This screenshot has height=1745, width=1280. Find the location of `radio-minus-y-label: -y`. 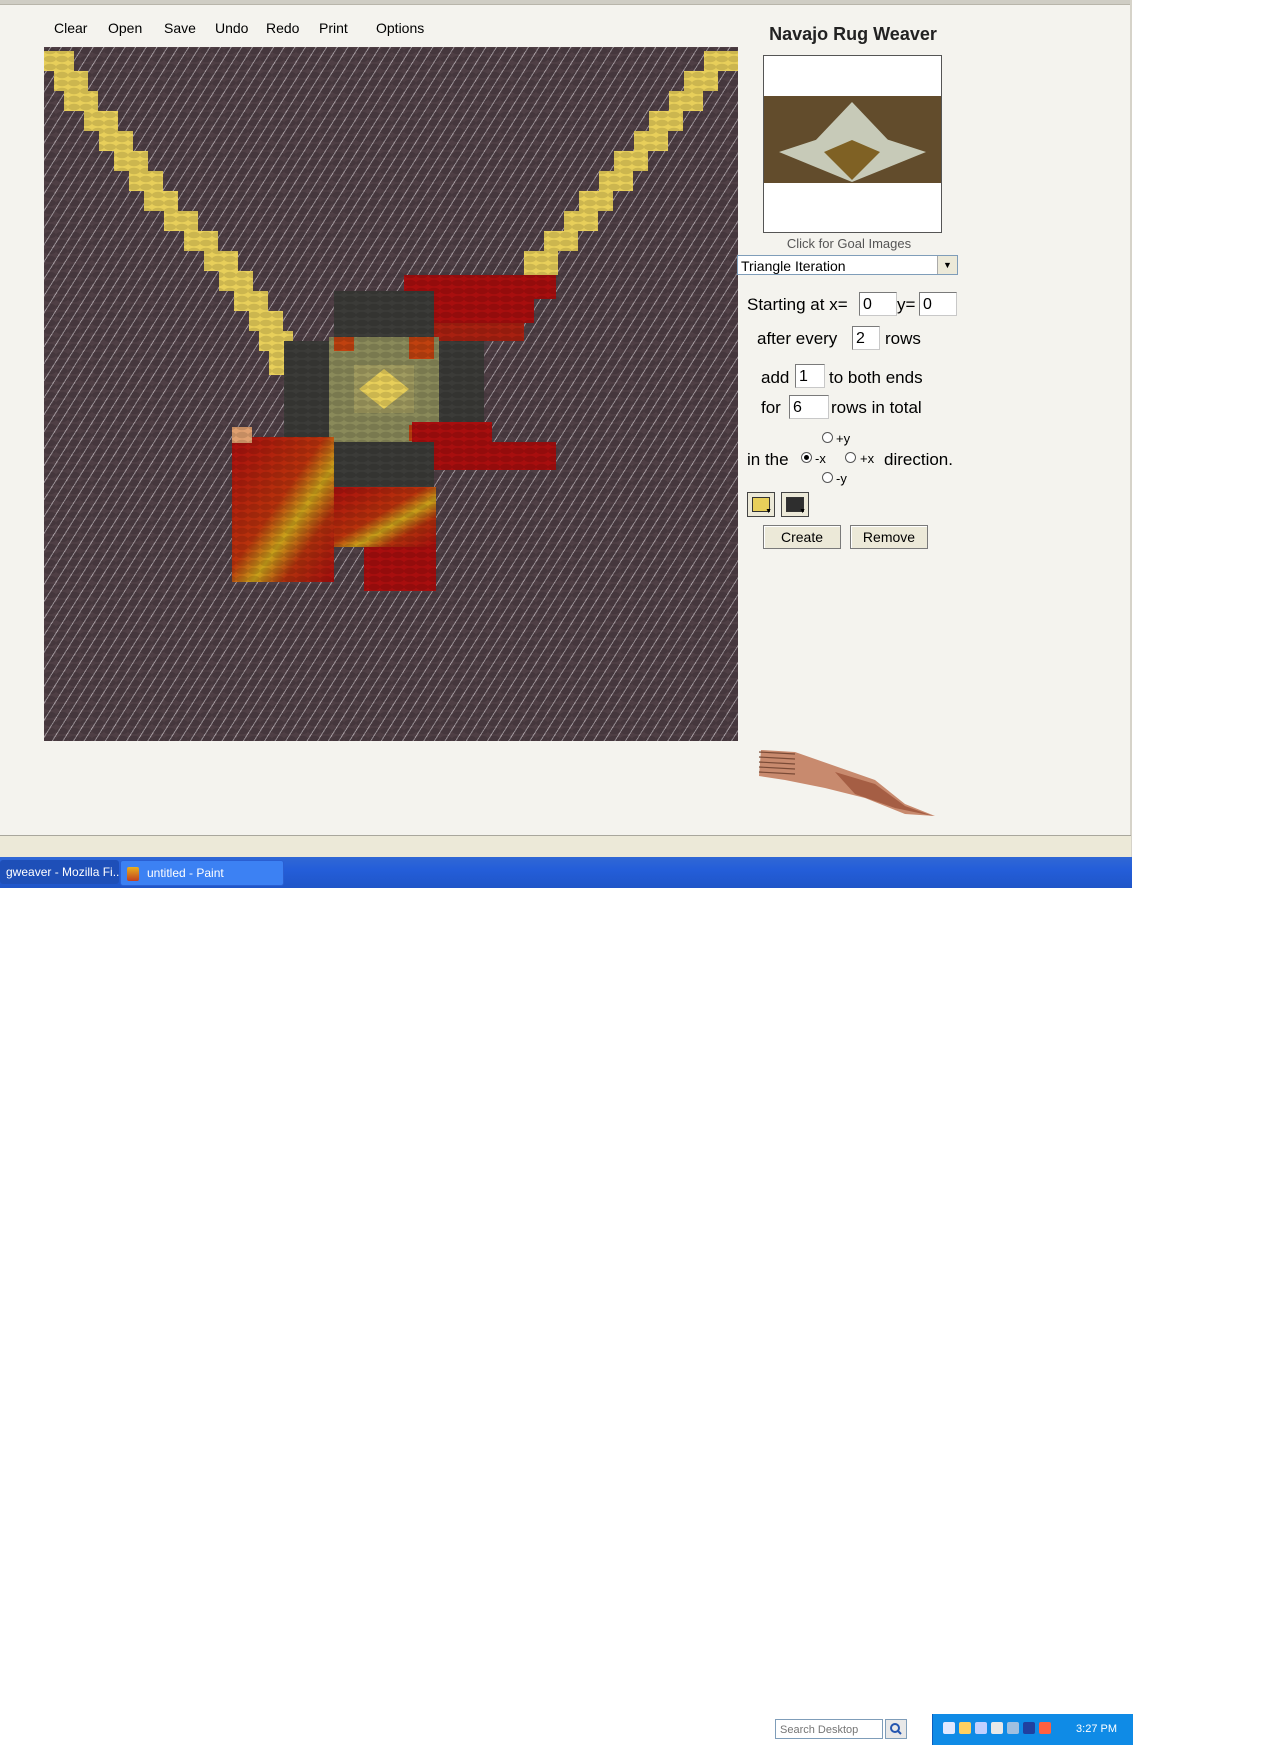

radio-minus-y-label: -y is located at coordinates (841, 478).